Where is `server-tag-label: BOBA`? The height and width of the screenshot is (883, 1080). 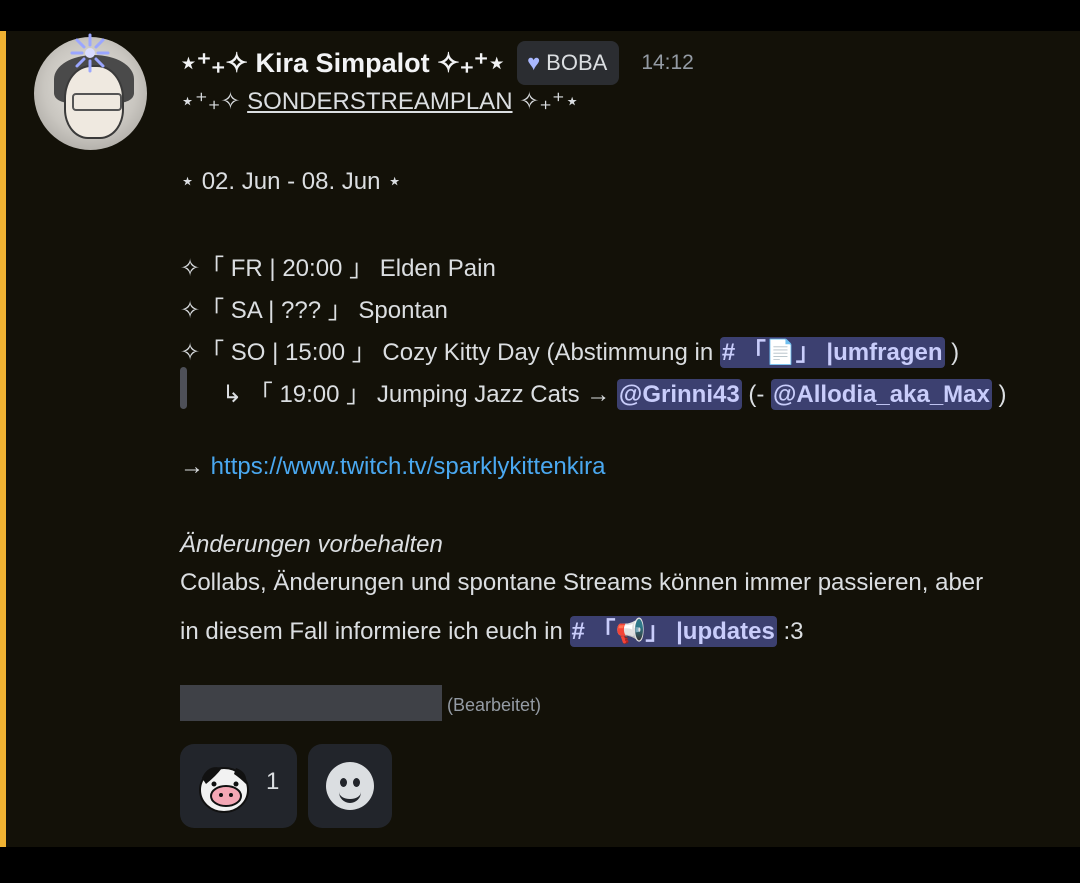
server-tag-label: BOBA is located at coordinates (577, 62).